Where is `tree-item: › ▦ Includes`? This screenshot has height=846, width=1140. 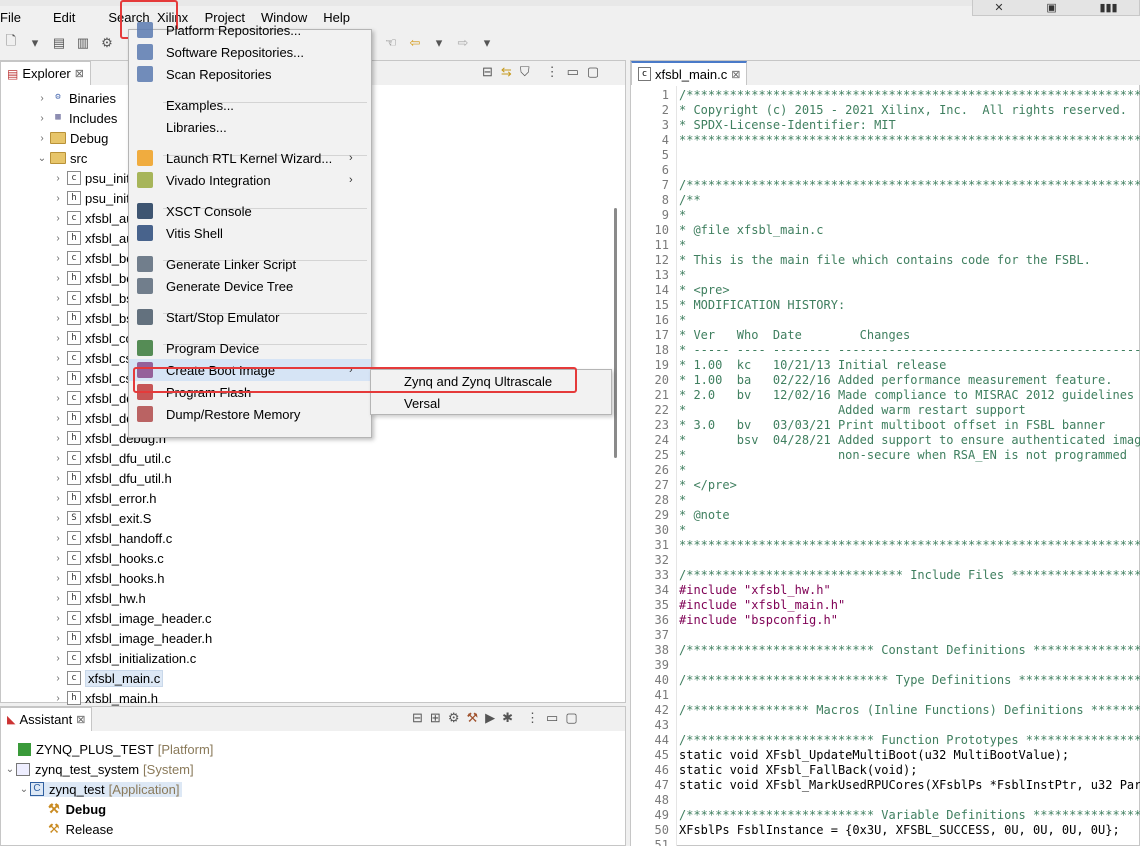
tree-item: › ▦ Includes is located at coordinates (76, 118).